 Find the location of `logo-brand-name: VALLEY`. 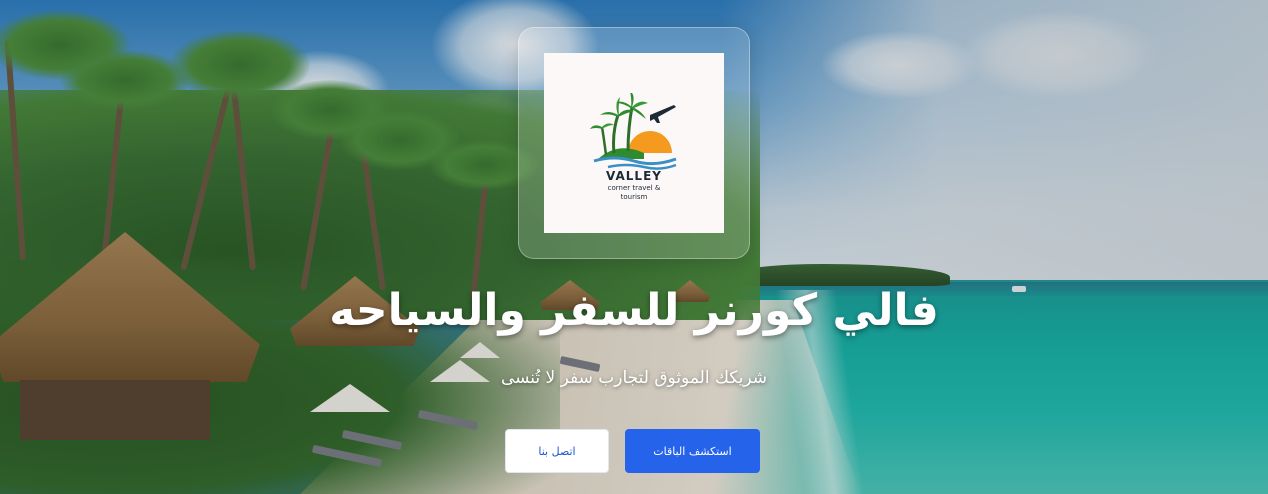

logo-brand-name: VALLEY is located at coordinates (634, 176).